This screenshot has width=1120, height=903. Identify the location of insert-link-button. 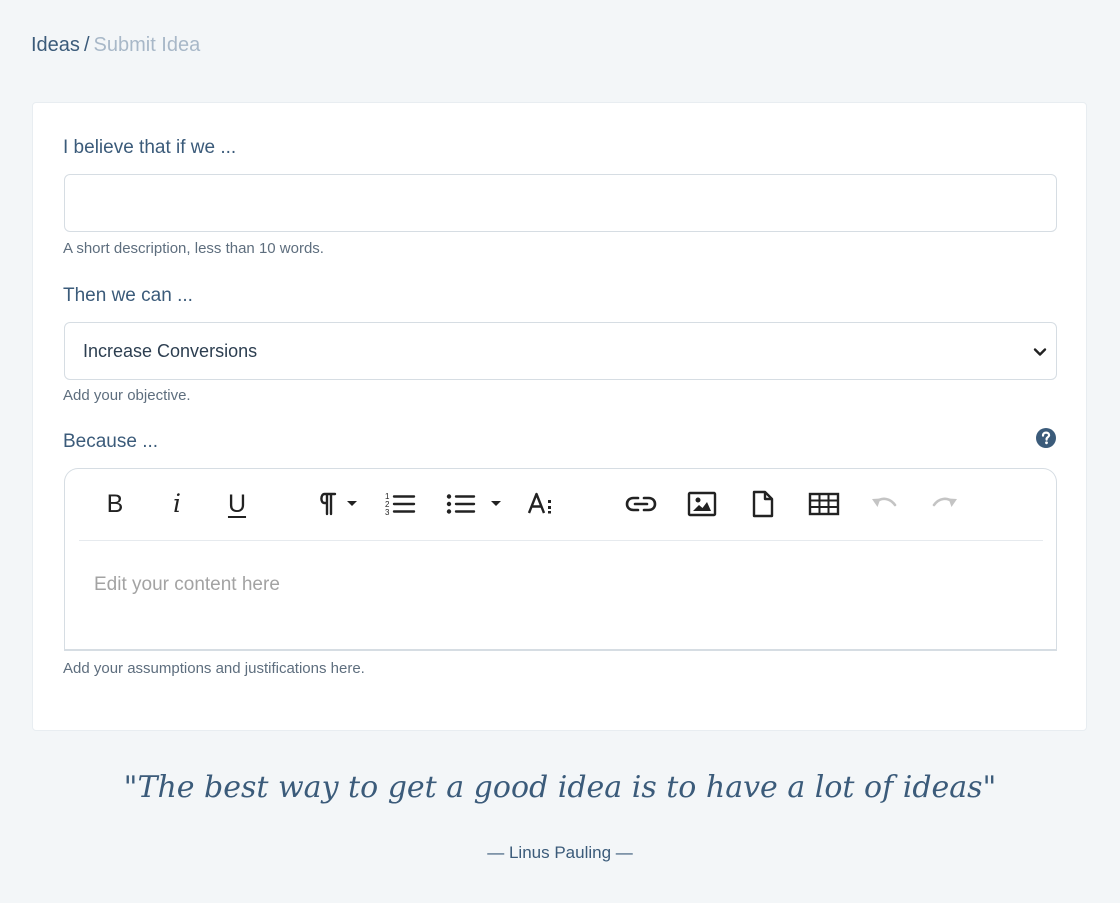
(641, 504).